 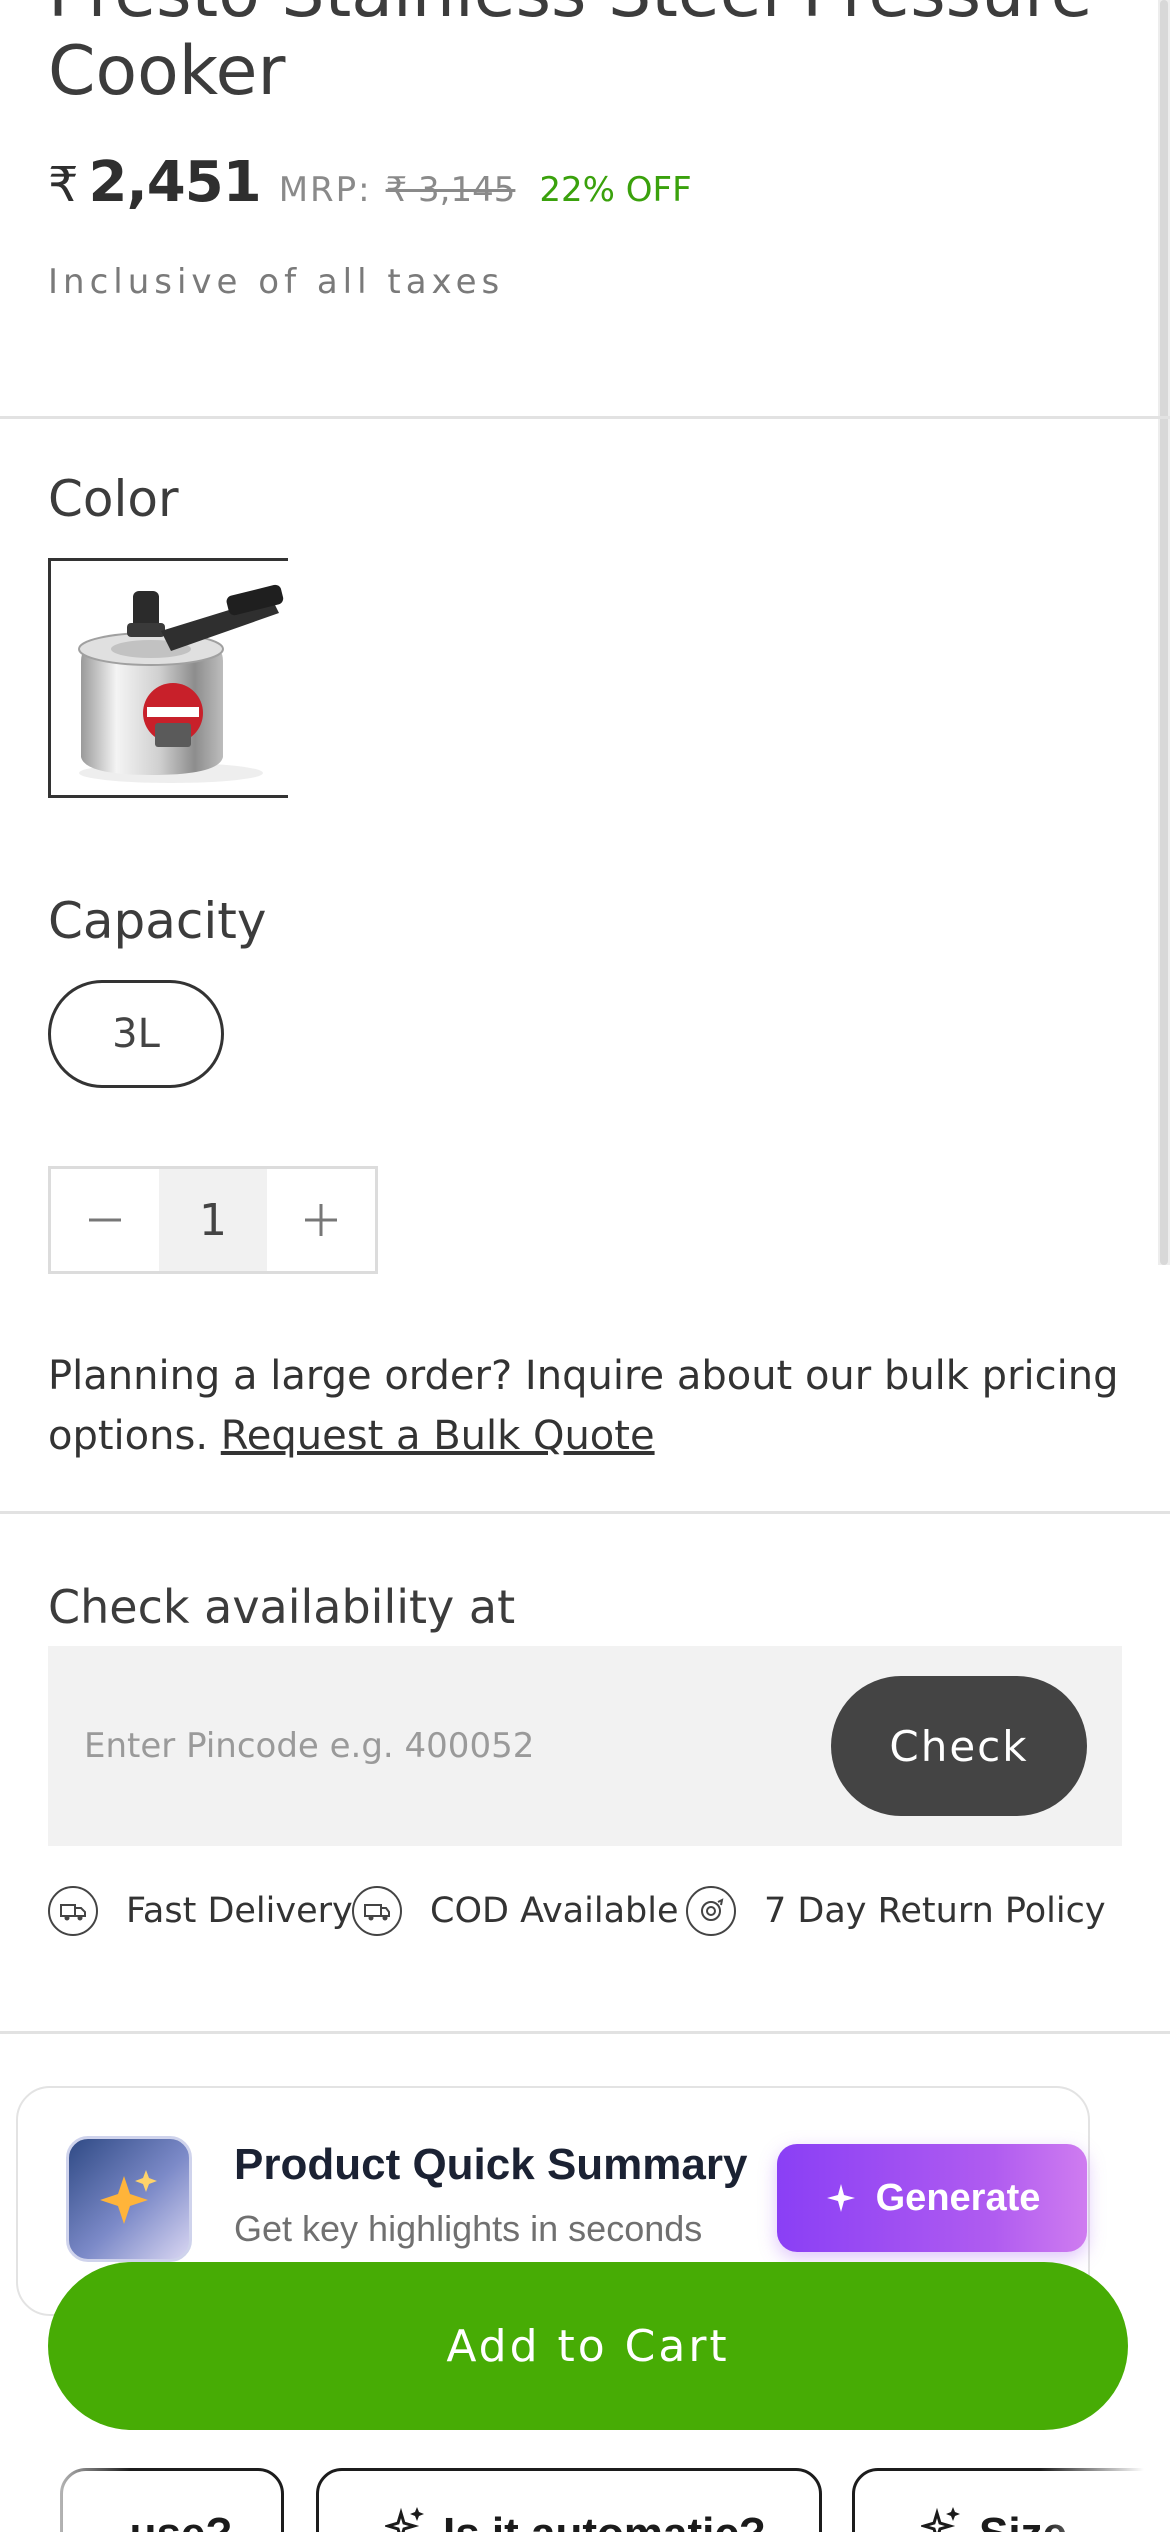 What do you see at coordinates (935, 1911) in the screenshot?
I see `feature-label: 7 Day Return Policy` at bounding box center [935, 1911].